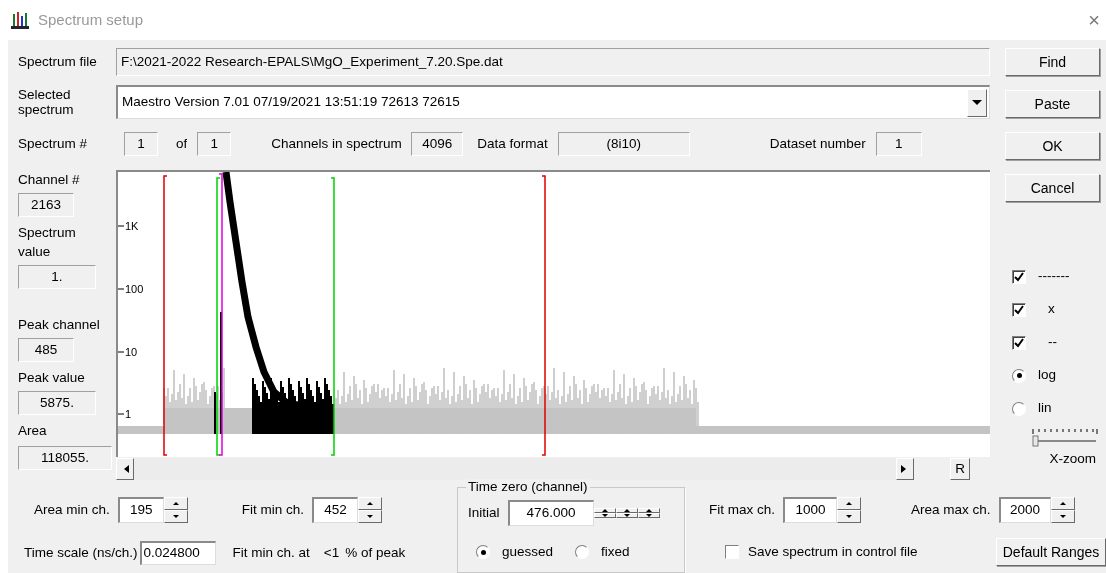 The image size is (1106, 573). Describe the element at coordinates (273, 509) in the screenshot. I see `field-label: Fit min ch.` at that location.